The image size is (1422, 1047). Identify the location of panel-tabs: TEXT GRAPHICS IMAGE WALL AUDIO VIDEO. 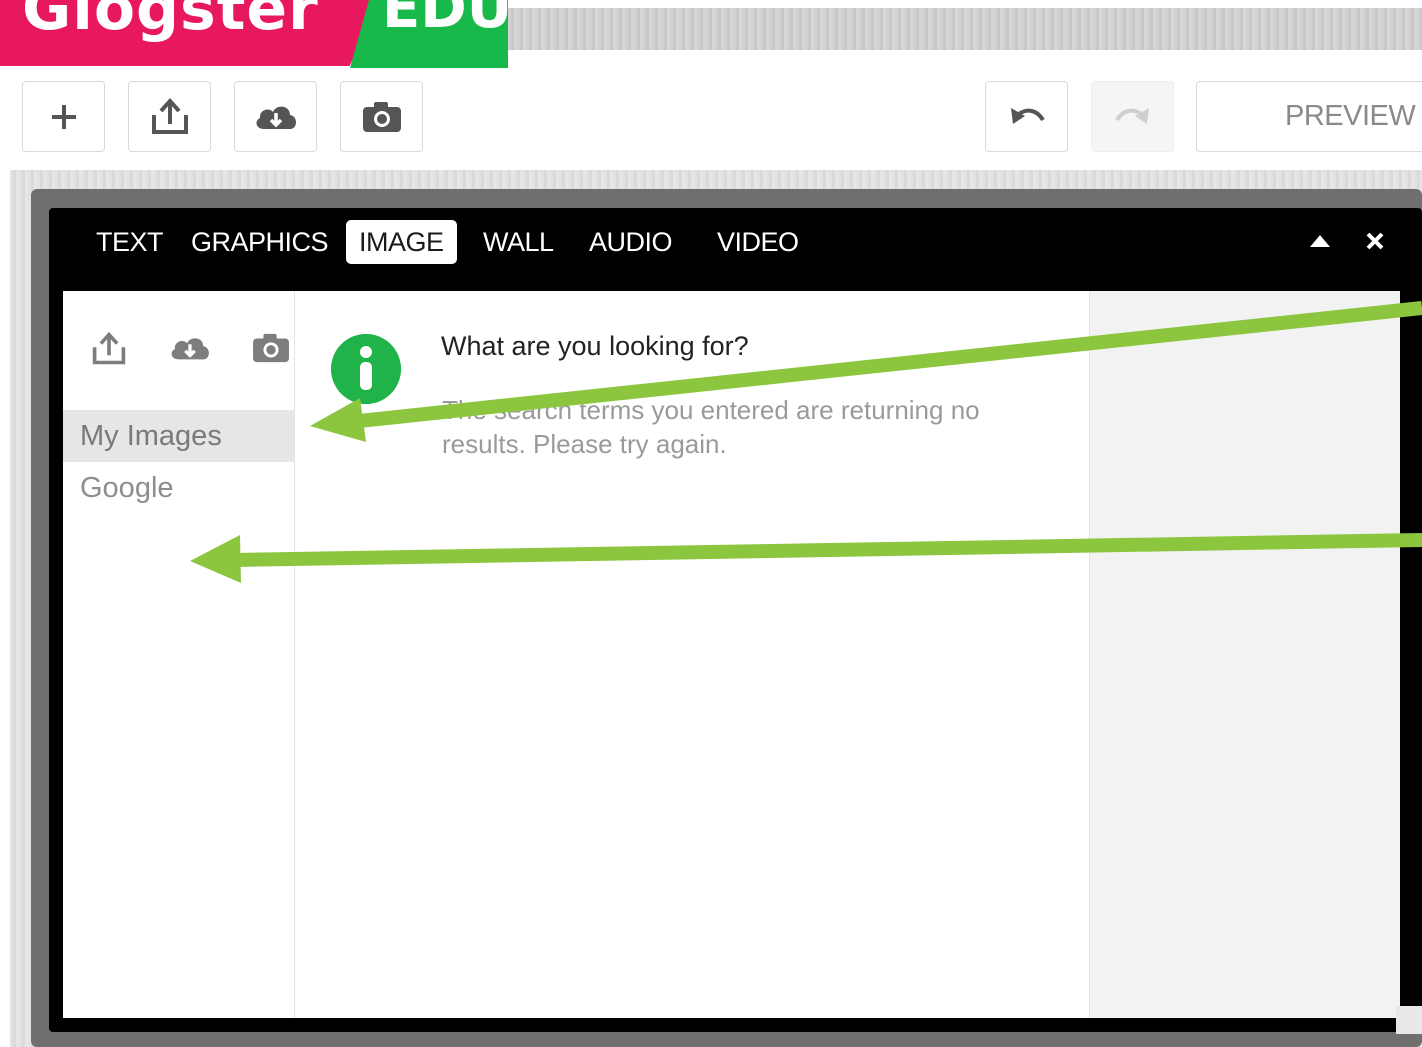
(735, 244).